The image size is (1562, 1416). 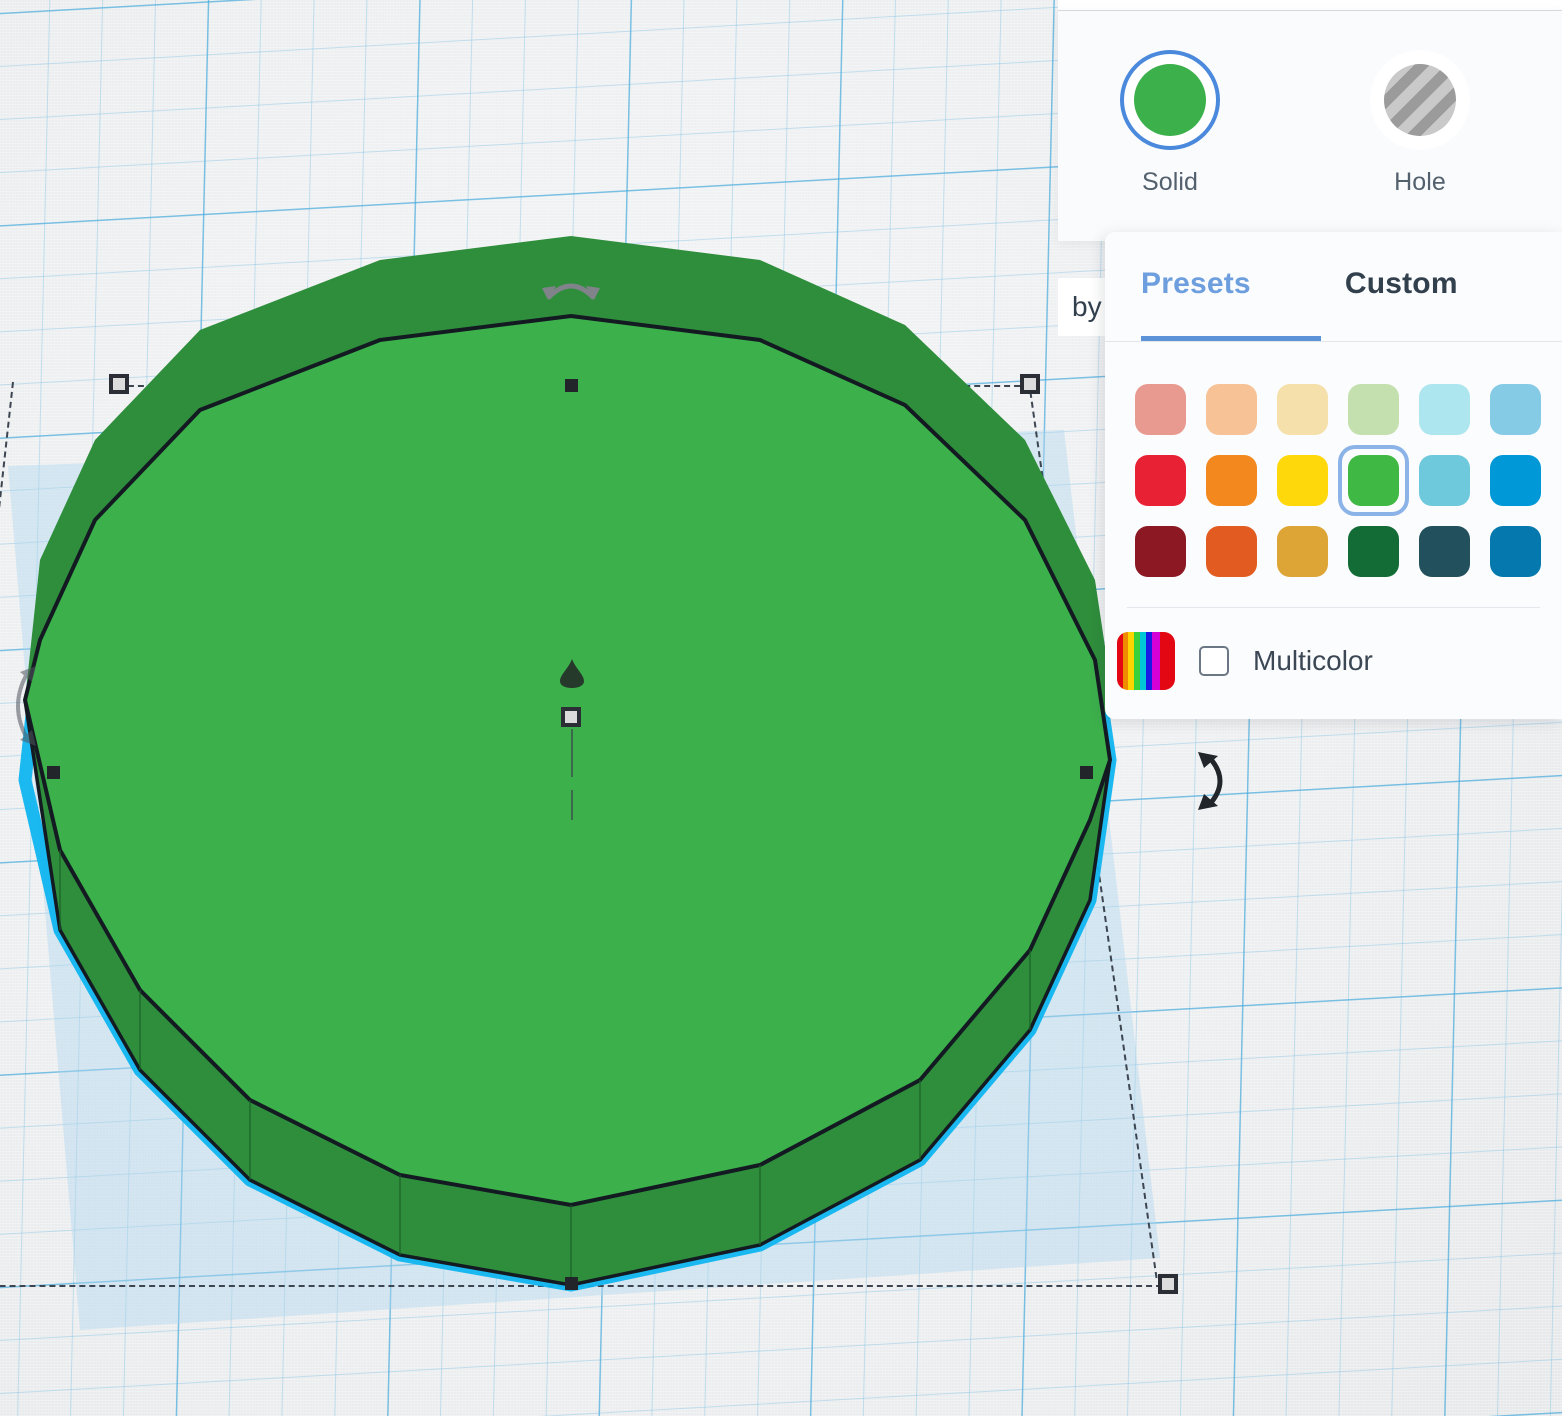 What do you see at coordinates (1030, 384) in the screenshot?
I see `scale-handle-top-right` at bounding box center [1030, 384].